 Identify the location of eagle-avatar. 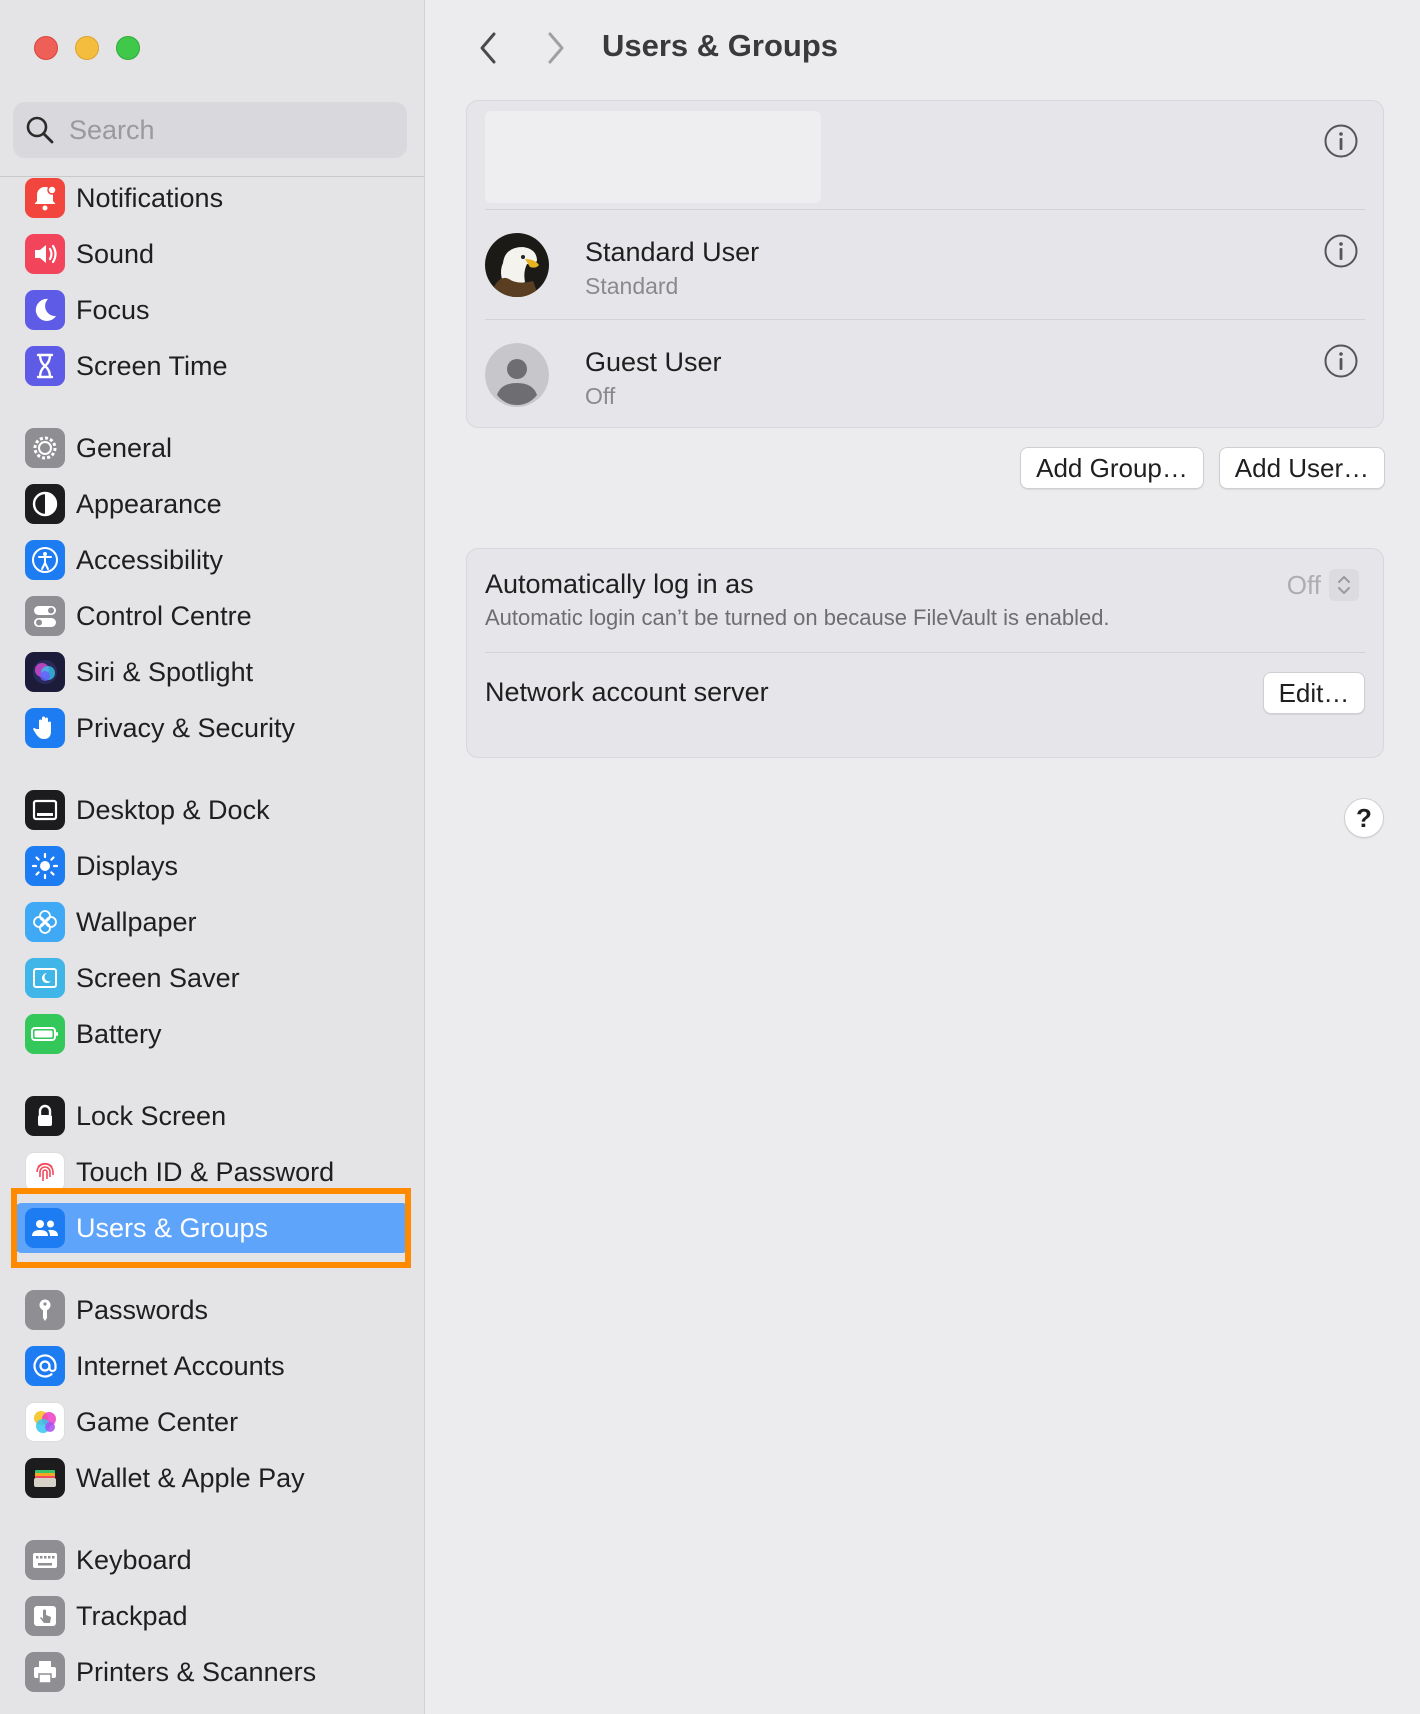
(517, 265).